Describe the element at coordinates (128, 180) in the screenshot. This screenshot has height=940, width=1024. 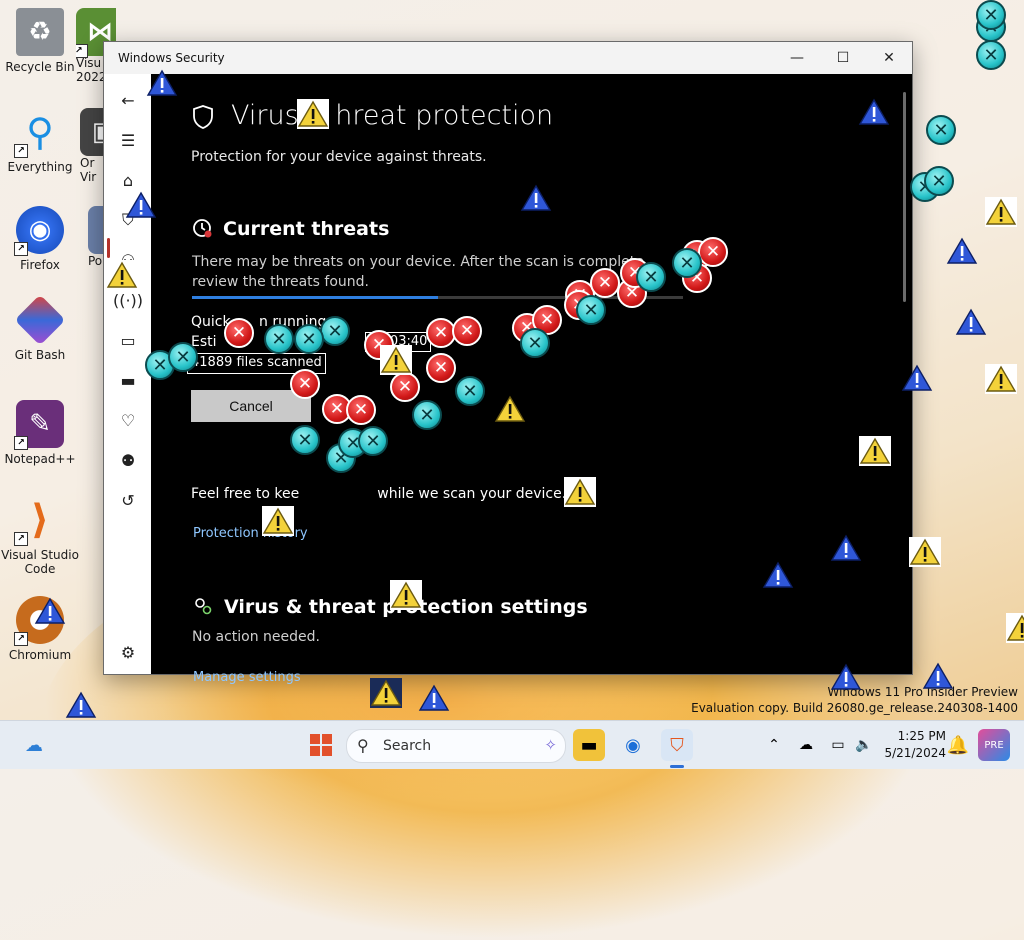
I see `home-icon: ⌂` at that location.